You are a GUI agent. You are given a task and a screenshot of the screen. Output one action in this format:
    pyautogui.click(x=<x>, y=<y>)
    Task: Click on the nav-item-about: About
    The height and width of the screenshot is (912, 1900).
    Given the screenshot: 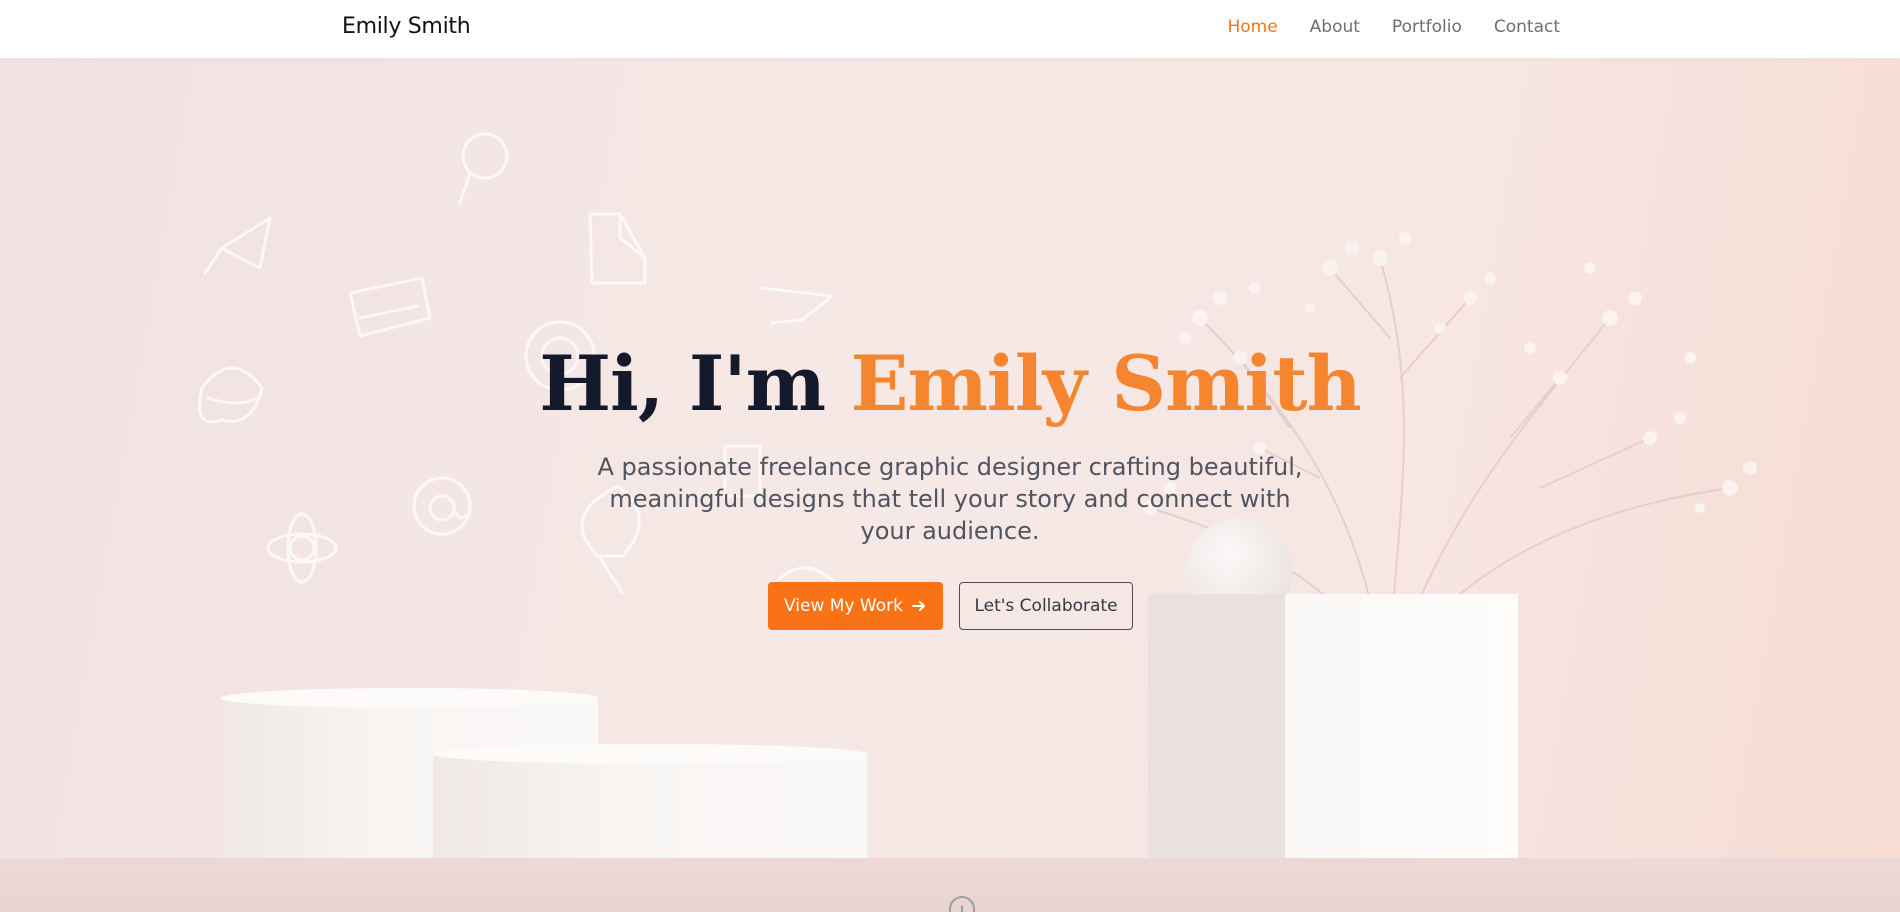 What is the action you would take?
    pyautogui.click(x=1335, y=27)
    